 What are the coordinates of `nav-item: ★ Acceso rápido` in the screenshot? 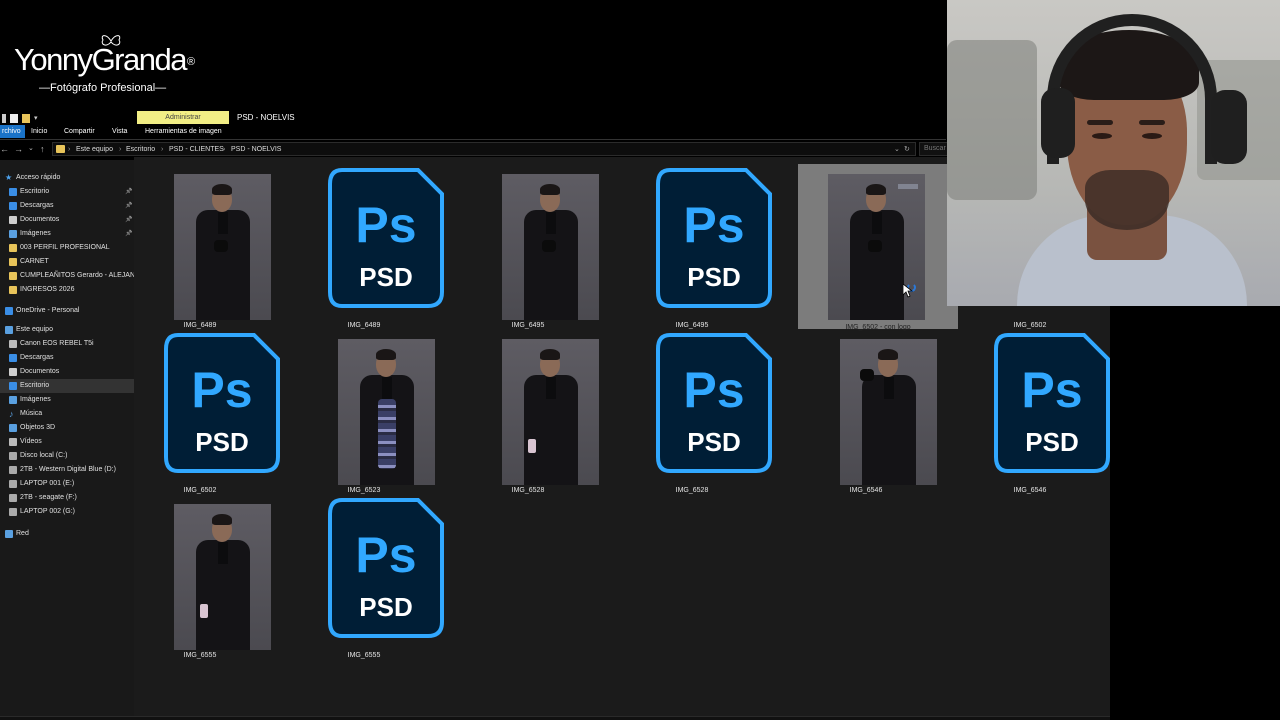 It's located at (67, 178).